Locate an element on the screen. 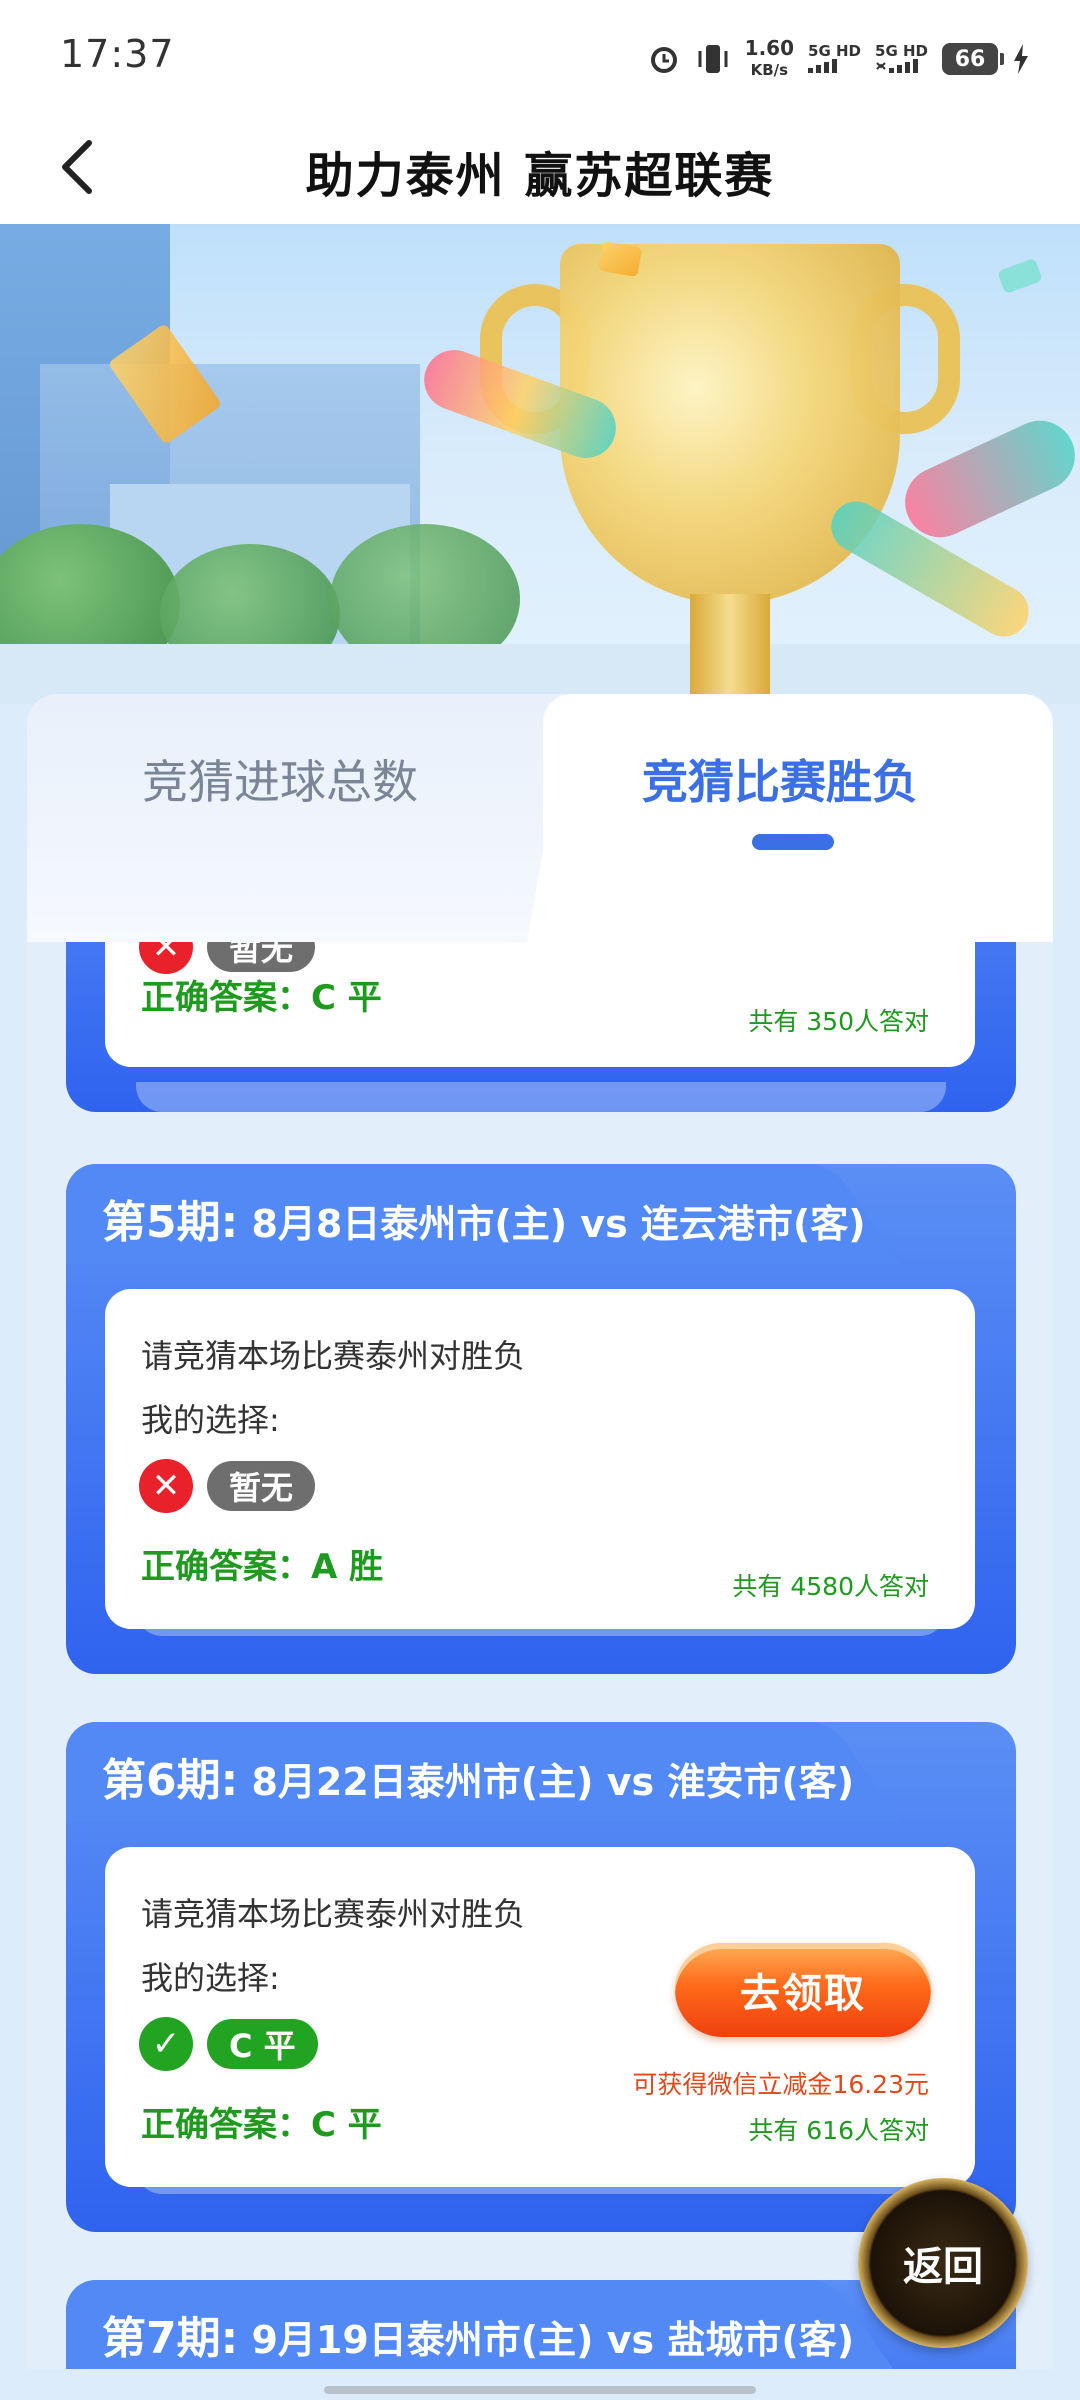 The height and width of the screenshot is (2400, 1080). period-match: 8月8日泰州市(主) vs 连云港市(客) is located at coordinates (552, 1224).